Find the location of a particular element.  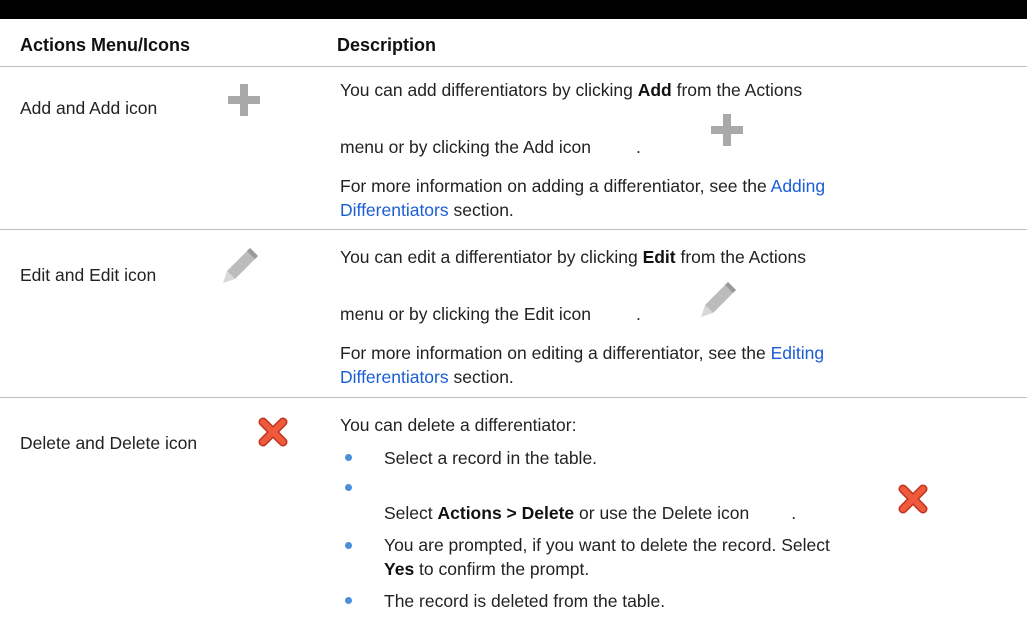

edit-description-line2: menu or by clicking the Edit icon. is located at coordinates (490, 314).